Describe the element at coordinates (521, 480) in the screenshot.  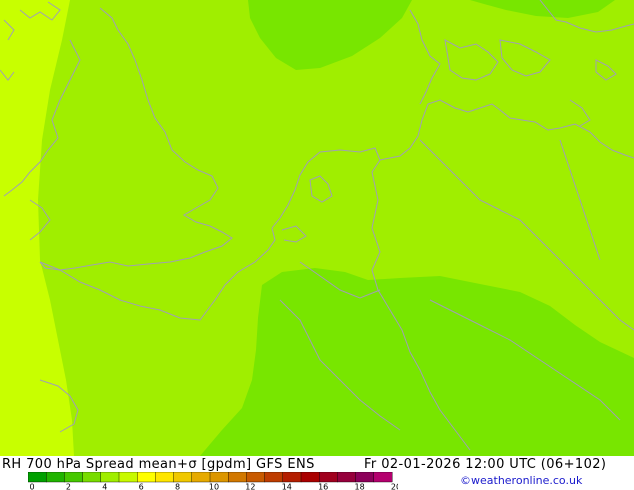
I see `credit-link: ©weatheronline.co.uk` at that location.